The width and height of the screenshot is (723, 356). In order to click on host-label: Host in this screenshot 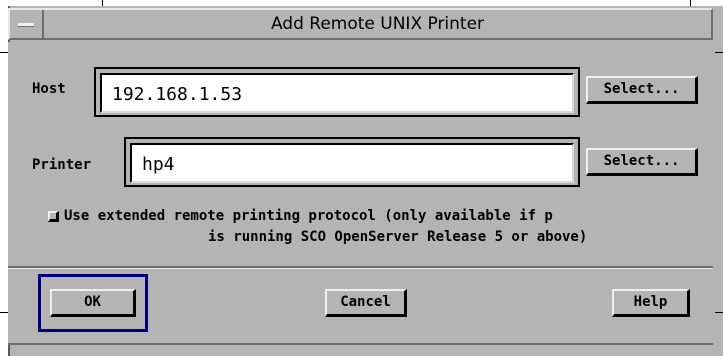, I will do `click(49, 89)`.